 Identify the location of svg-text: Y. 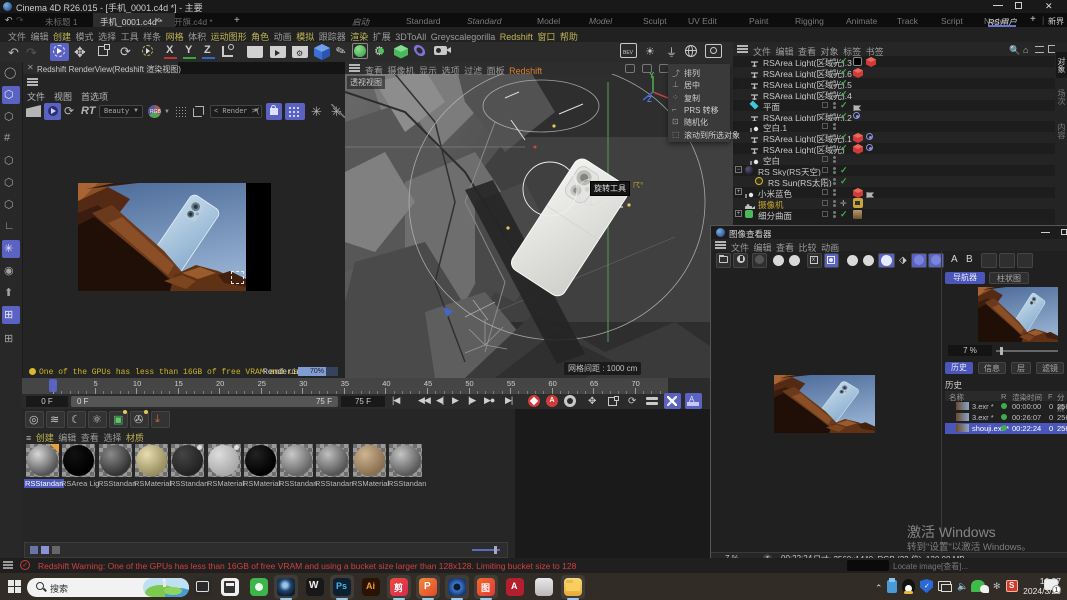
(652, 75).